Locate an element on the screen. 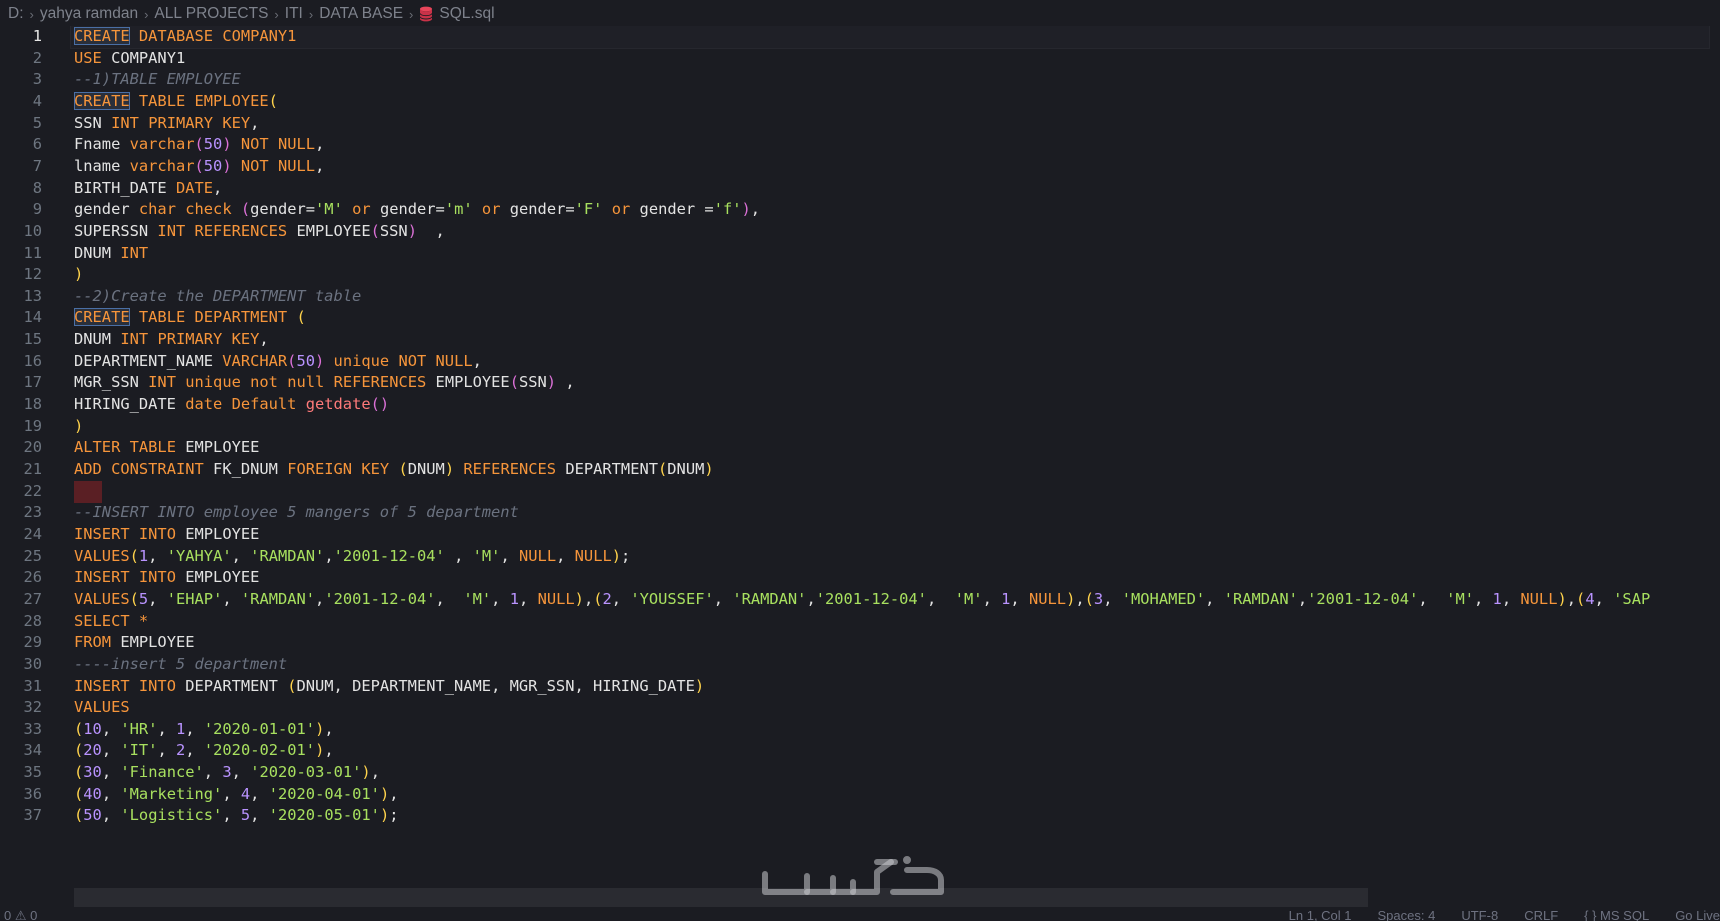 The width and height of the screenshot is (1720, 921). code-token: 'MOHAMED' is located at coordinates (1163, 598).